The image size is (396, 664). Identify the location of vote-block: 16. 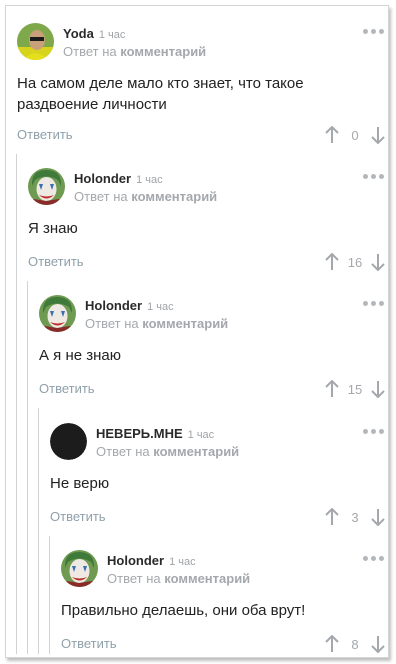
(355, 263).